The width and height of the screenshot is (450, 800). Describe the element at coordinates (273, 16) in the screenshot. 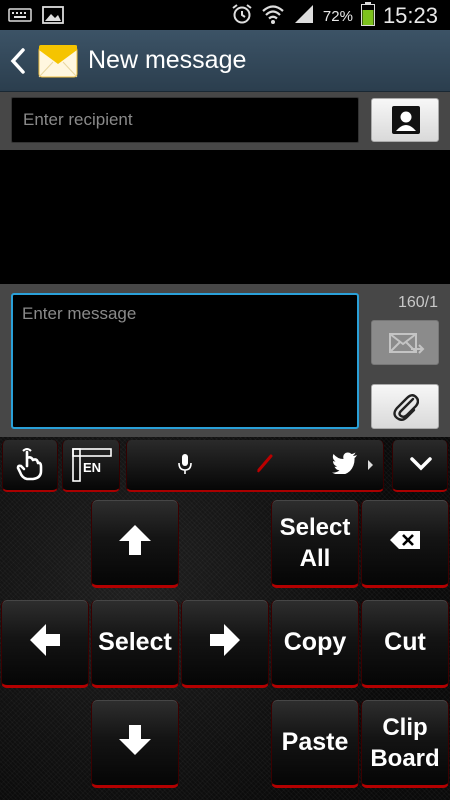

I see `wifi-icon` at that location.